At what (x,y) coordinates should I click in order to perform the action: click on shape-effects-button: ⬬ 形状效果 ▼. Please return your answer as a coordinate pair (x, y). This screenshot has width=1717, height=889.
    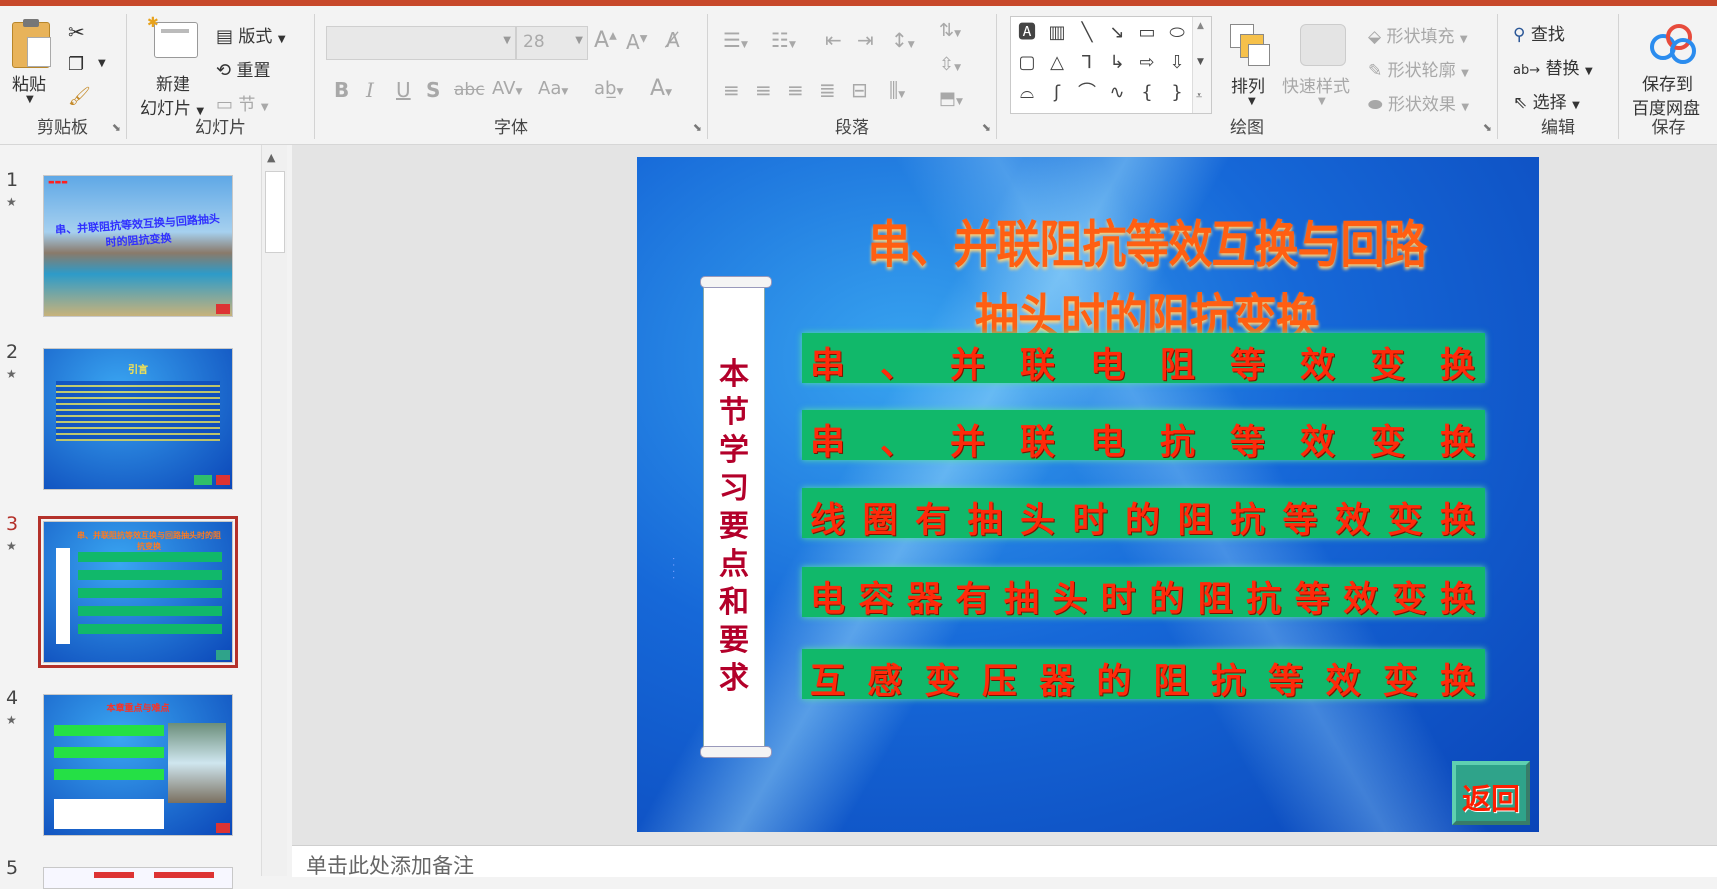
    Looking at the image, I should click on (1418, 102).